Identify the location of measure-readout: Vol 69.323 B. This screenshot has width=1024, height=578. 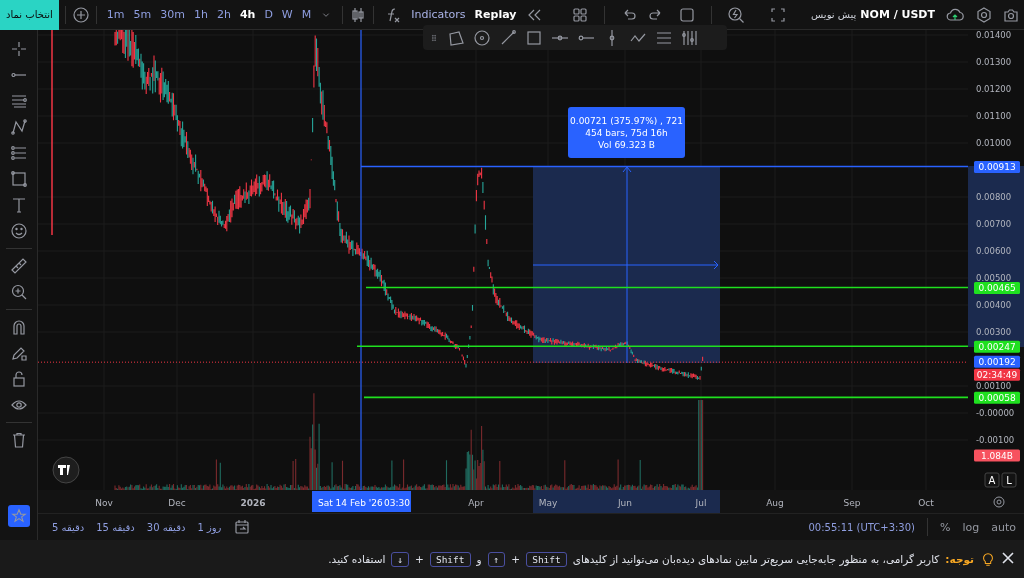
(626, 144).